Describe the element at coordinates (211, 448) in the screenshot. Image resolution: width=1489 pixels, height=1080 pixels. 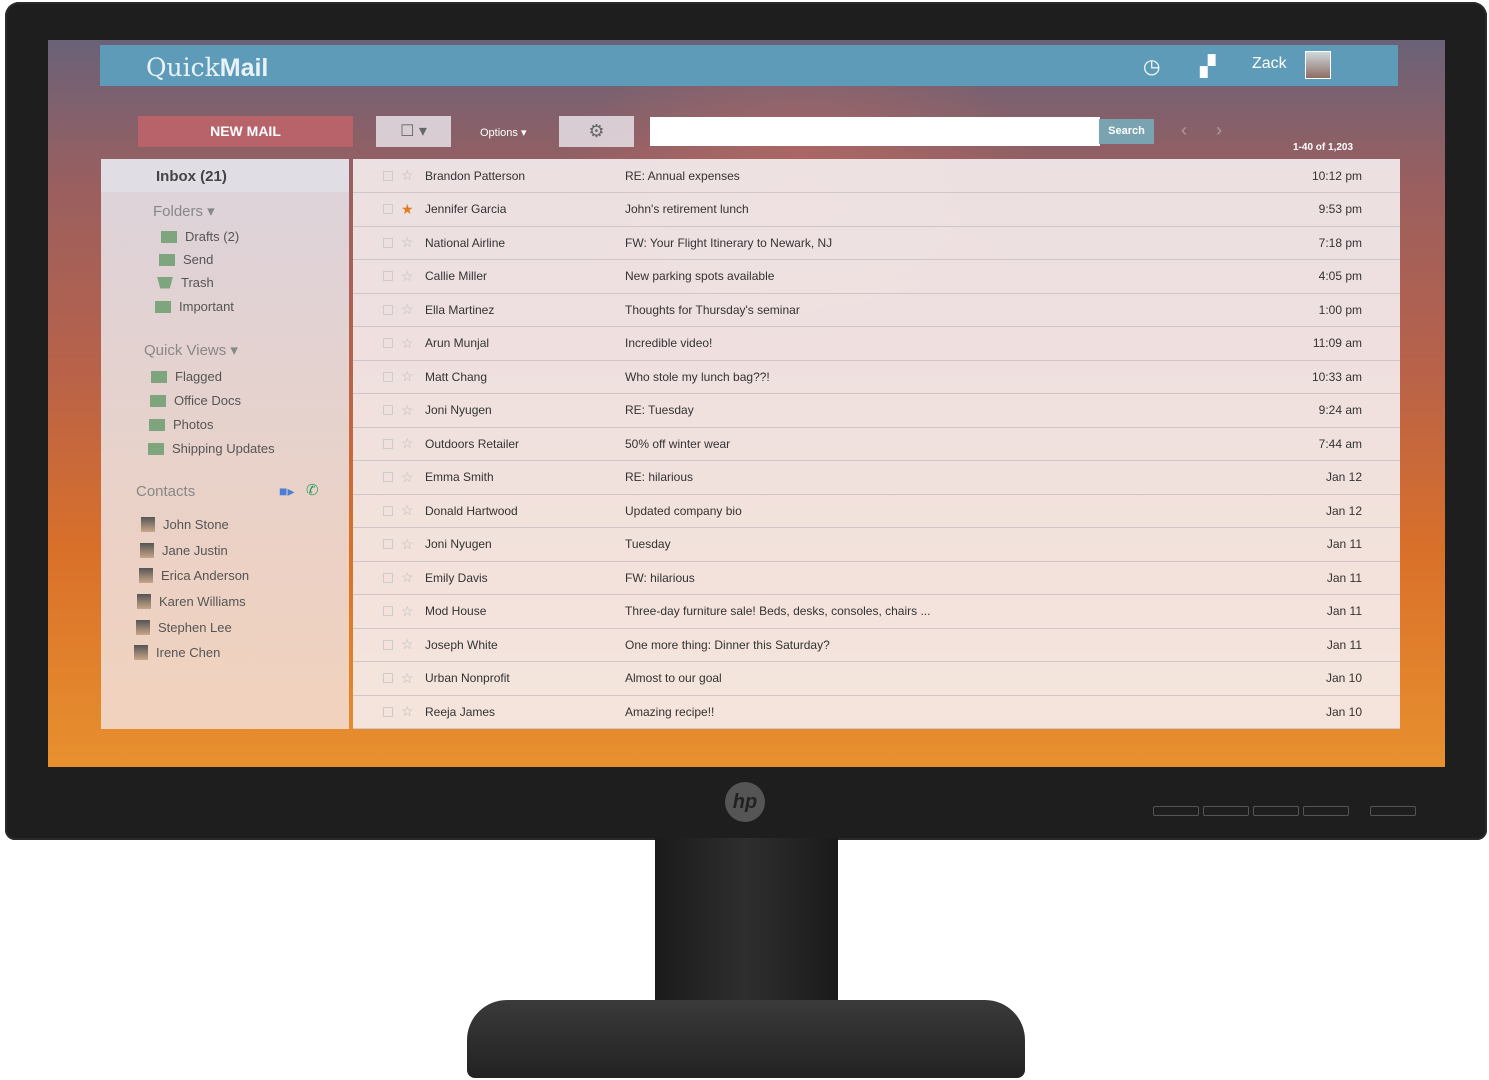
I see `sidebar-item-shipping-updates: Shipping Updates` at that location.